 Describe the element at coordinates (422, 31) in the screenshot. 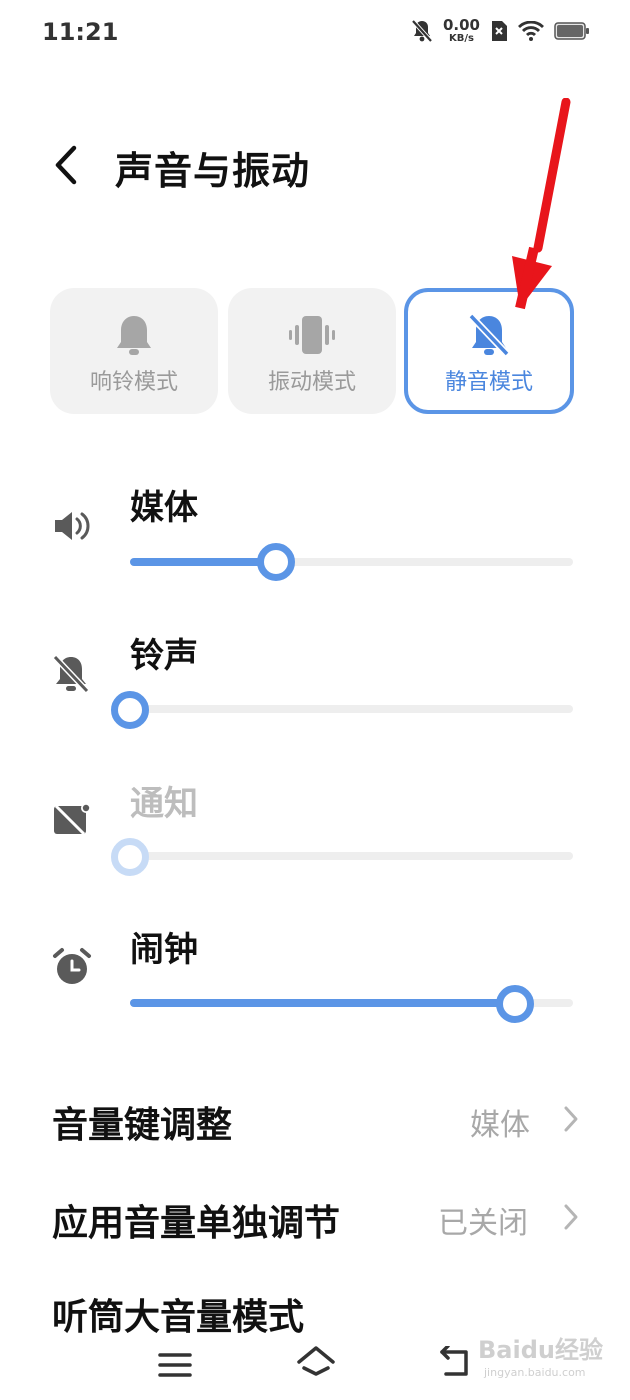

I see `mute-status-icon` at that location.